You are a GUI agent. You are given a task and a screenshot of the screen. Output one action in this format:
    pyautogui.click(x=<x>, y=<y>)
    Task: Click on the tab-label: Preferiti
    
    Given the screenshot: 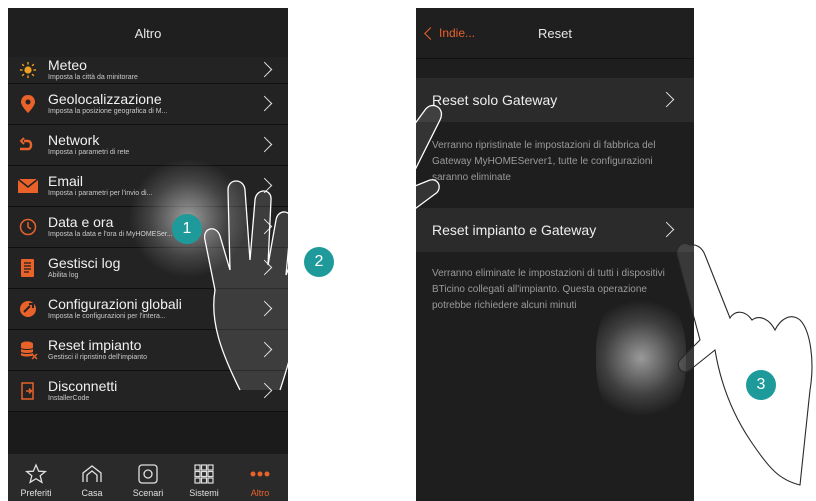 What is the action you would take?
    pyautogui.click(x=36, y=493)
    